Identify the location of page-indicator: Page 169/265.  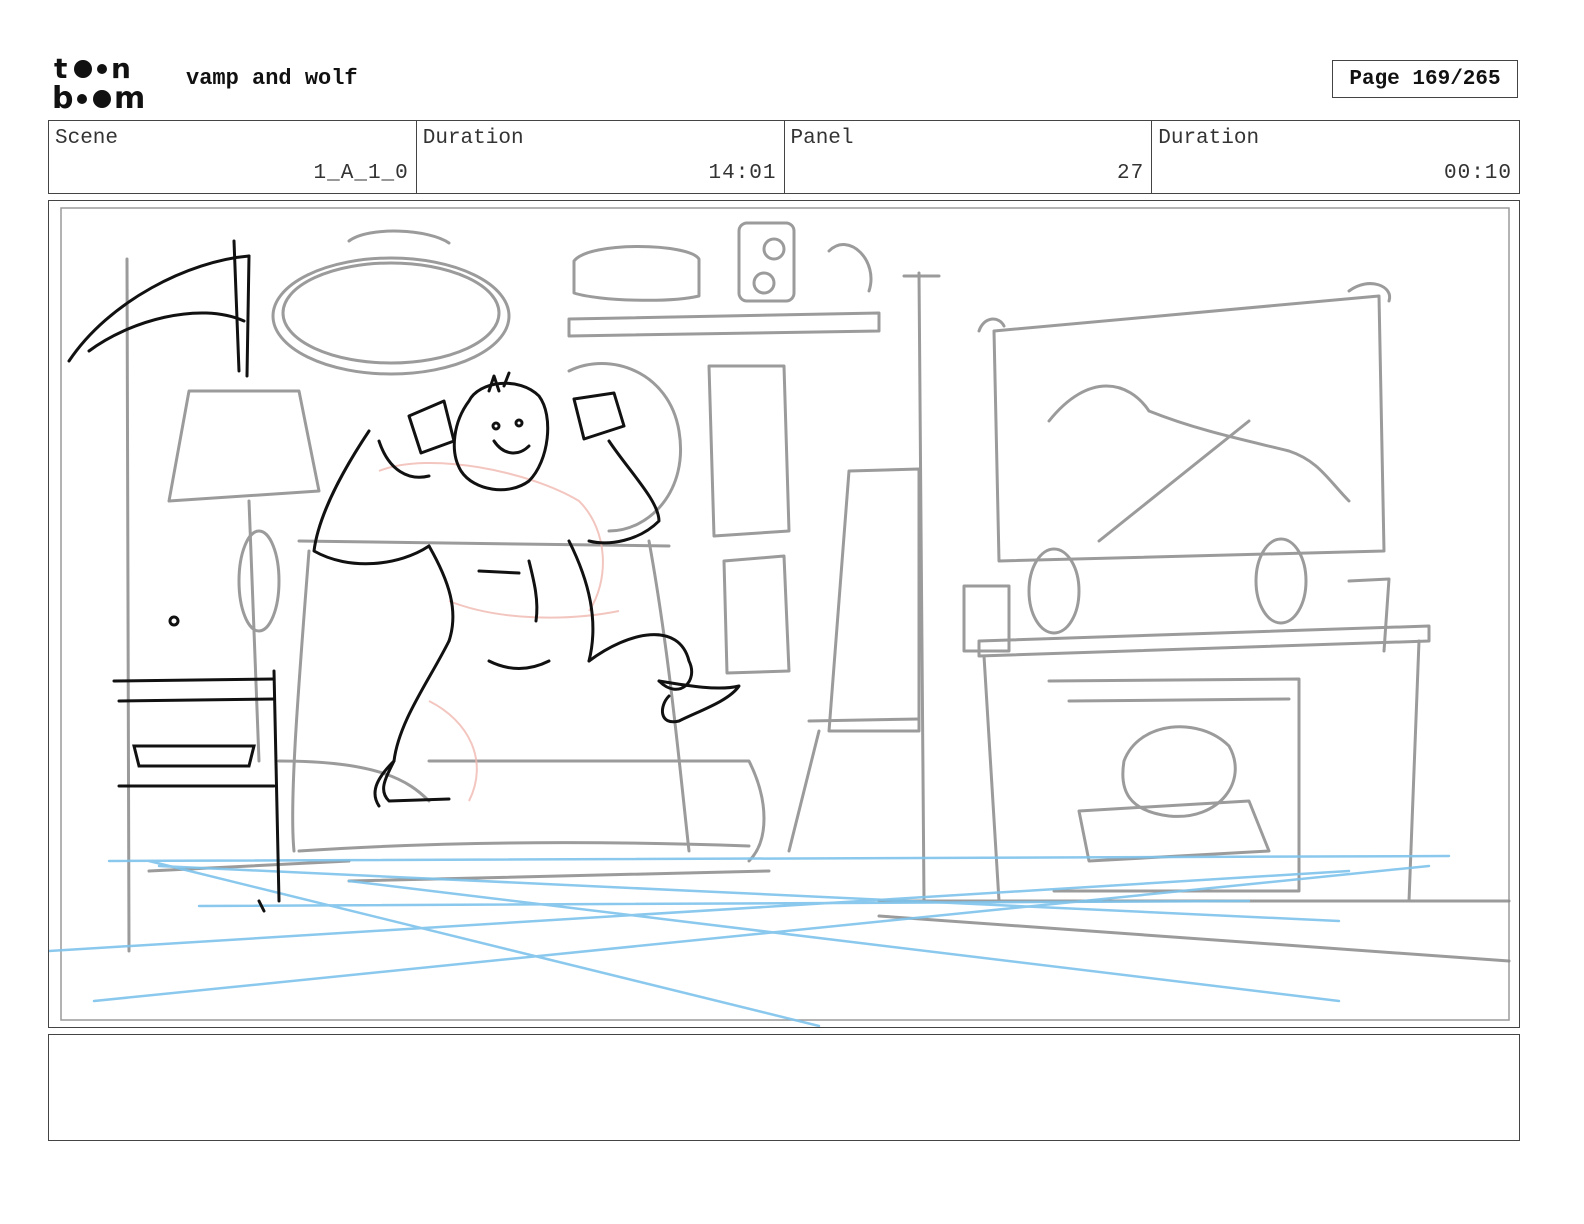
(1425, 79).